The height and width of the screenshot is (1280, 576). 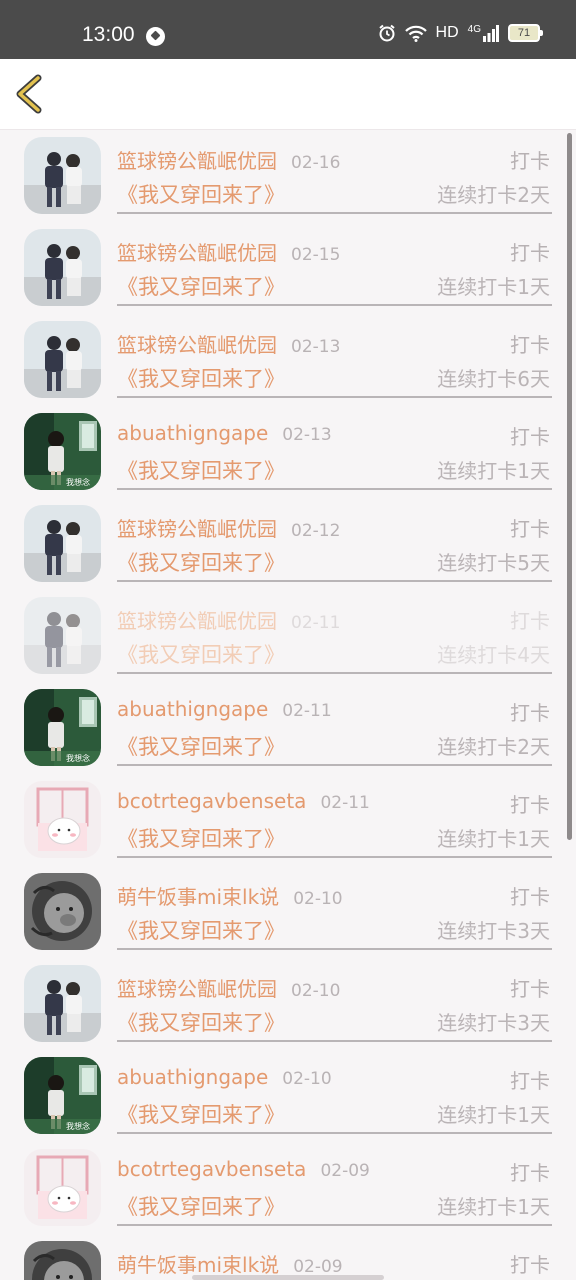 I want to click on wifi-icon, so click(x=415, y=33).